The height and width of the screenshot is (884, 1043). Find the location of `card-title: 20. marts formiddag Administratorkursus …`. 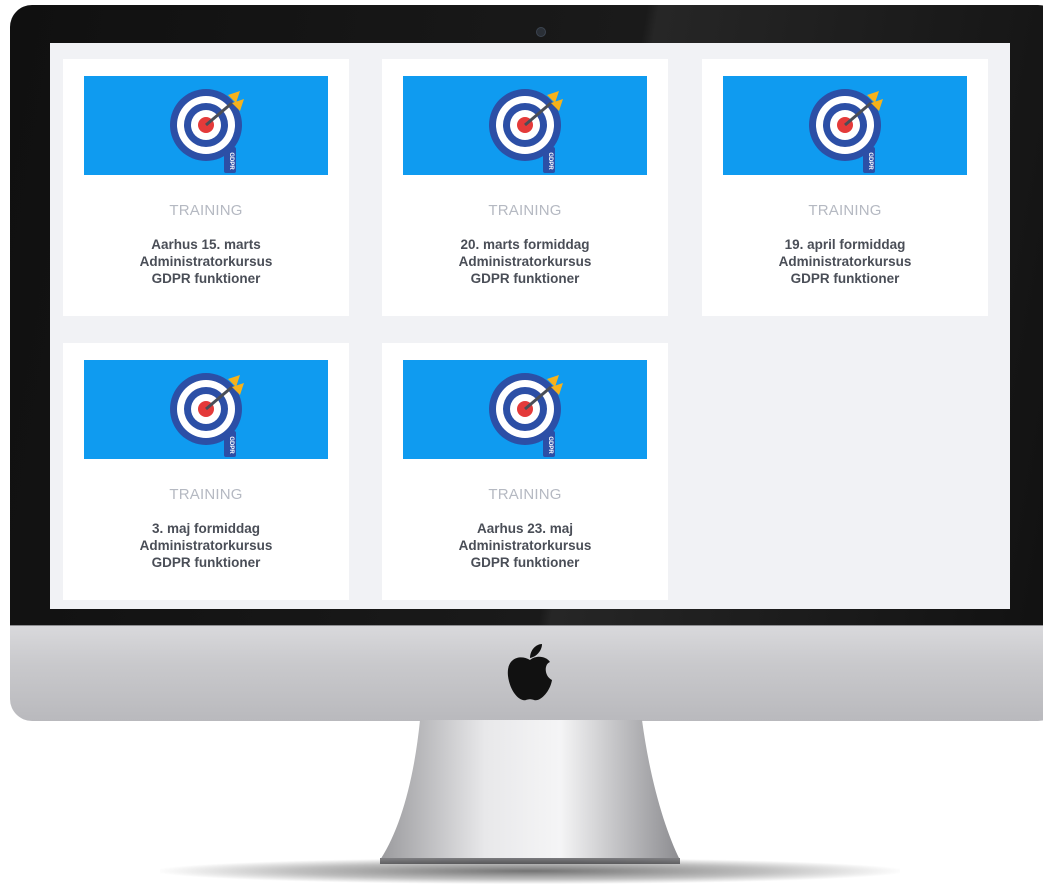

card-title: 20. marts formiddag Administratorkursus … is located at coordinates (525, 261).